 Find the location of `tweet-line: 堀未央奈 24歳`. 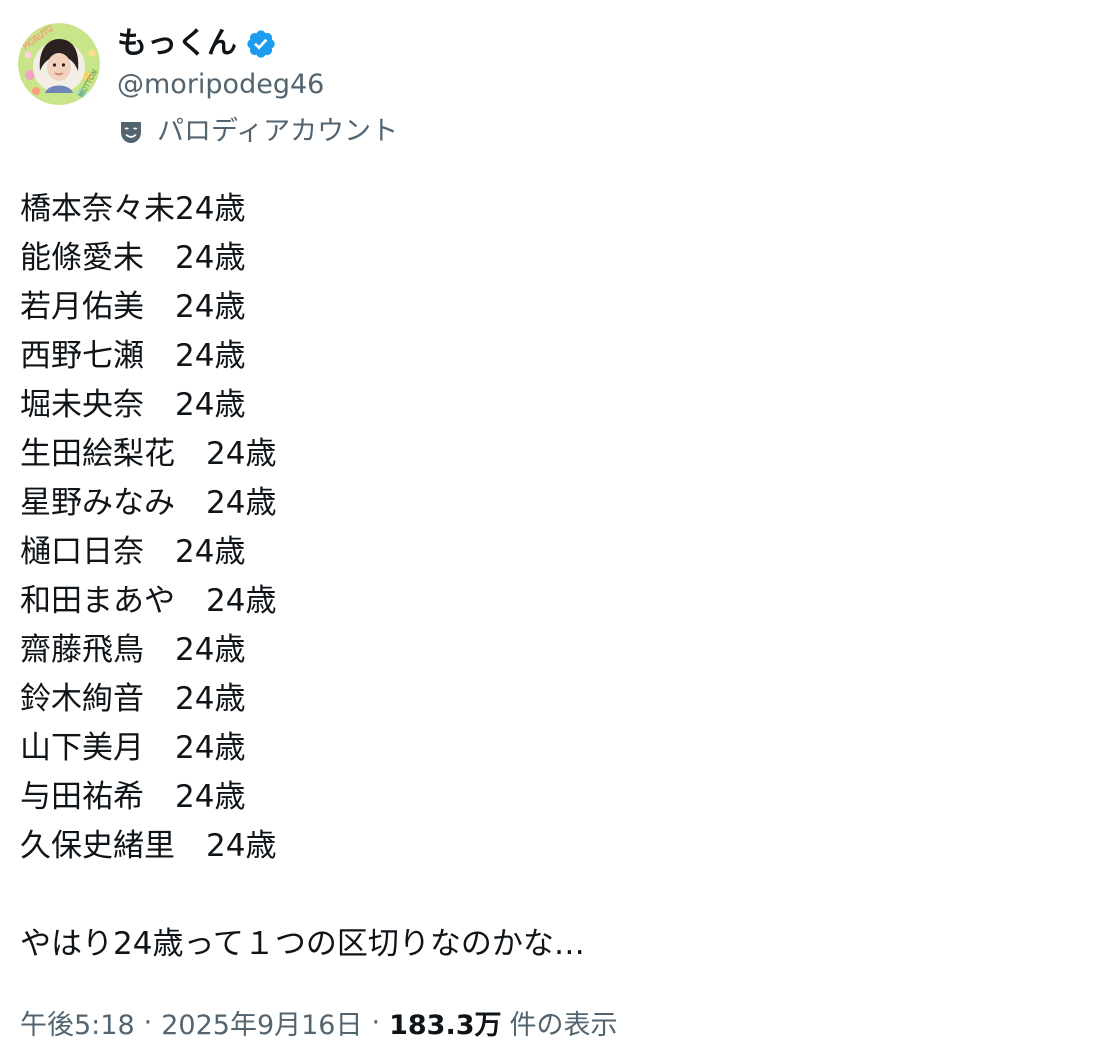

tweet-line: 堀未央奈 24歳 is located at coordinates (133, 405).